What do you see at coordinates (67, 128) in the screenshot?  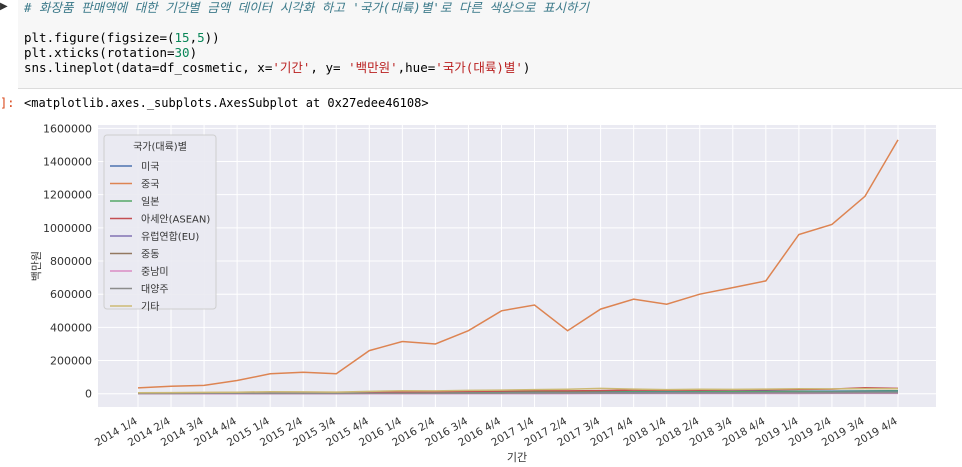 I see `y-tick-label: 1600000` at bounding box center [67, 128].